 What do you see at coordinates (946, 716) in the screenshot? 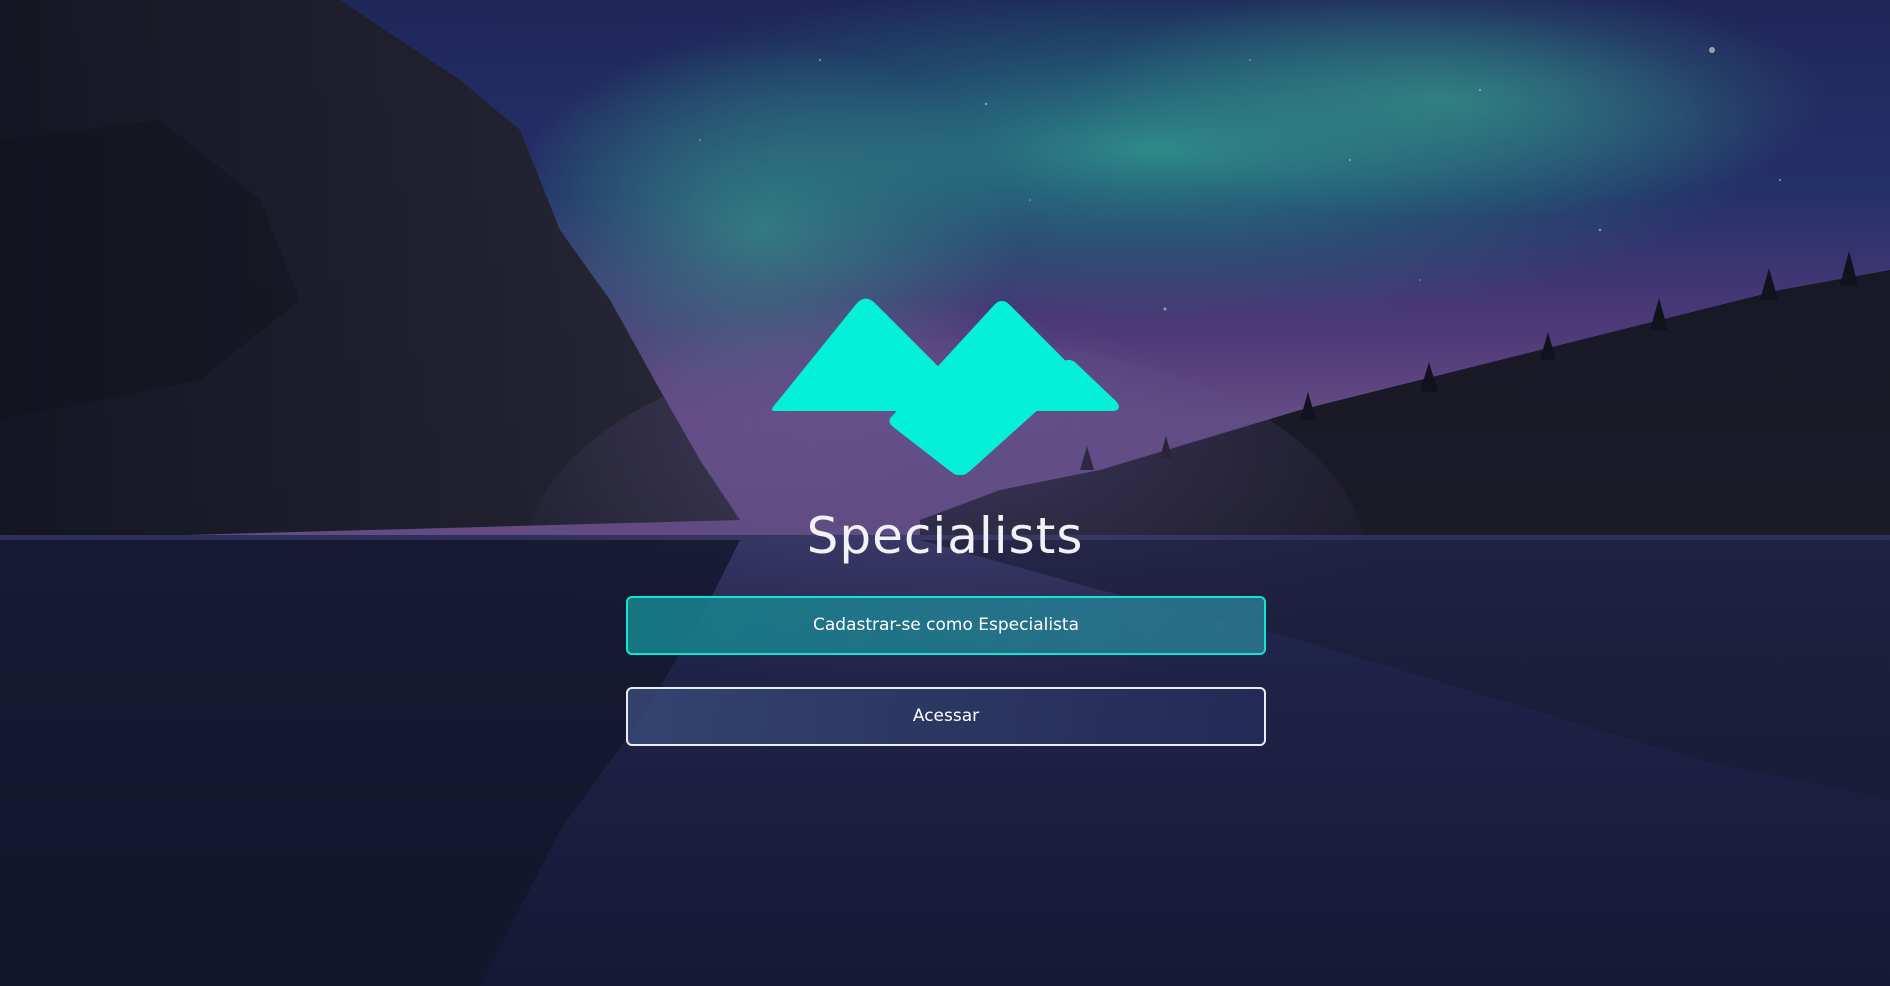
I see `login-button: Acessar` at bounding box center [946, 716].